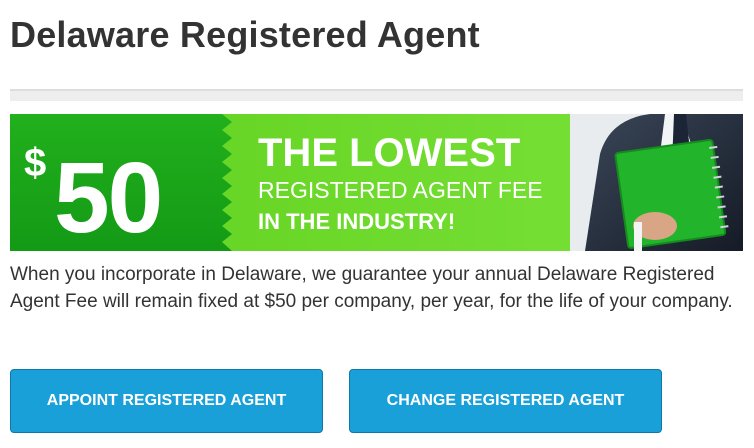 The width and height of the screenshot is (754, 448). Describe the element at coordinates (376, 95) in the screenshot. I see `title-divider` at that location.